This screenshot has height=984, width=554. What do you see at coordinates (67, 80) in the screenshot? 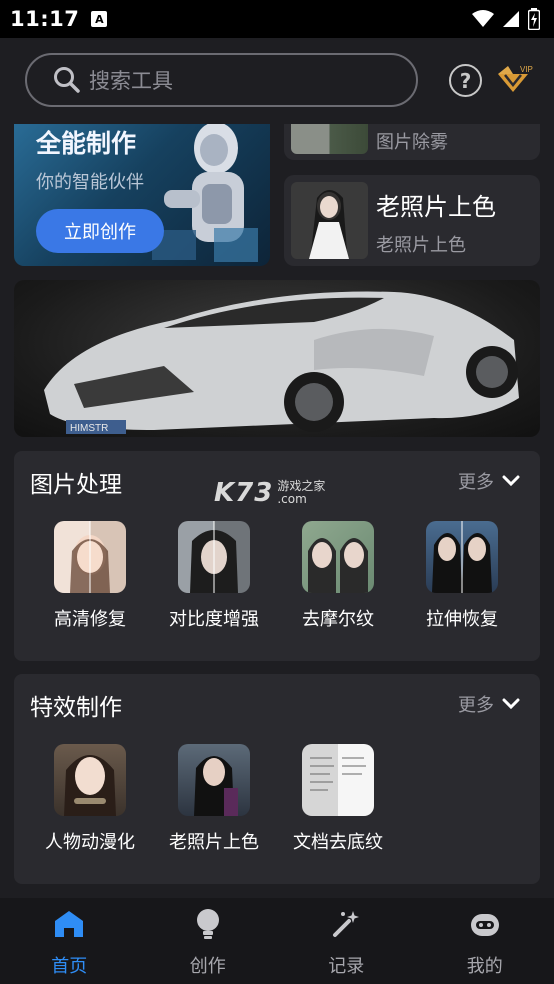
I see `search-icon` at bounding box center [67, 80].